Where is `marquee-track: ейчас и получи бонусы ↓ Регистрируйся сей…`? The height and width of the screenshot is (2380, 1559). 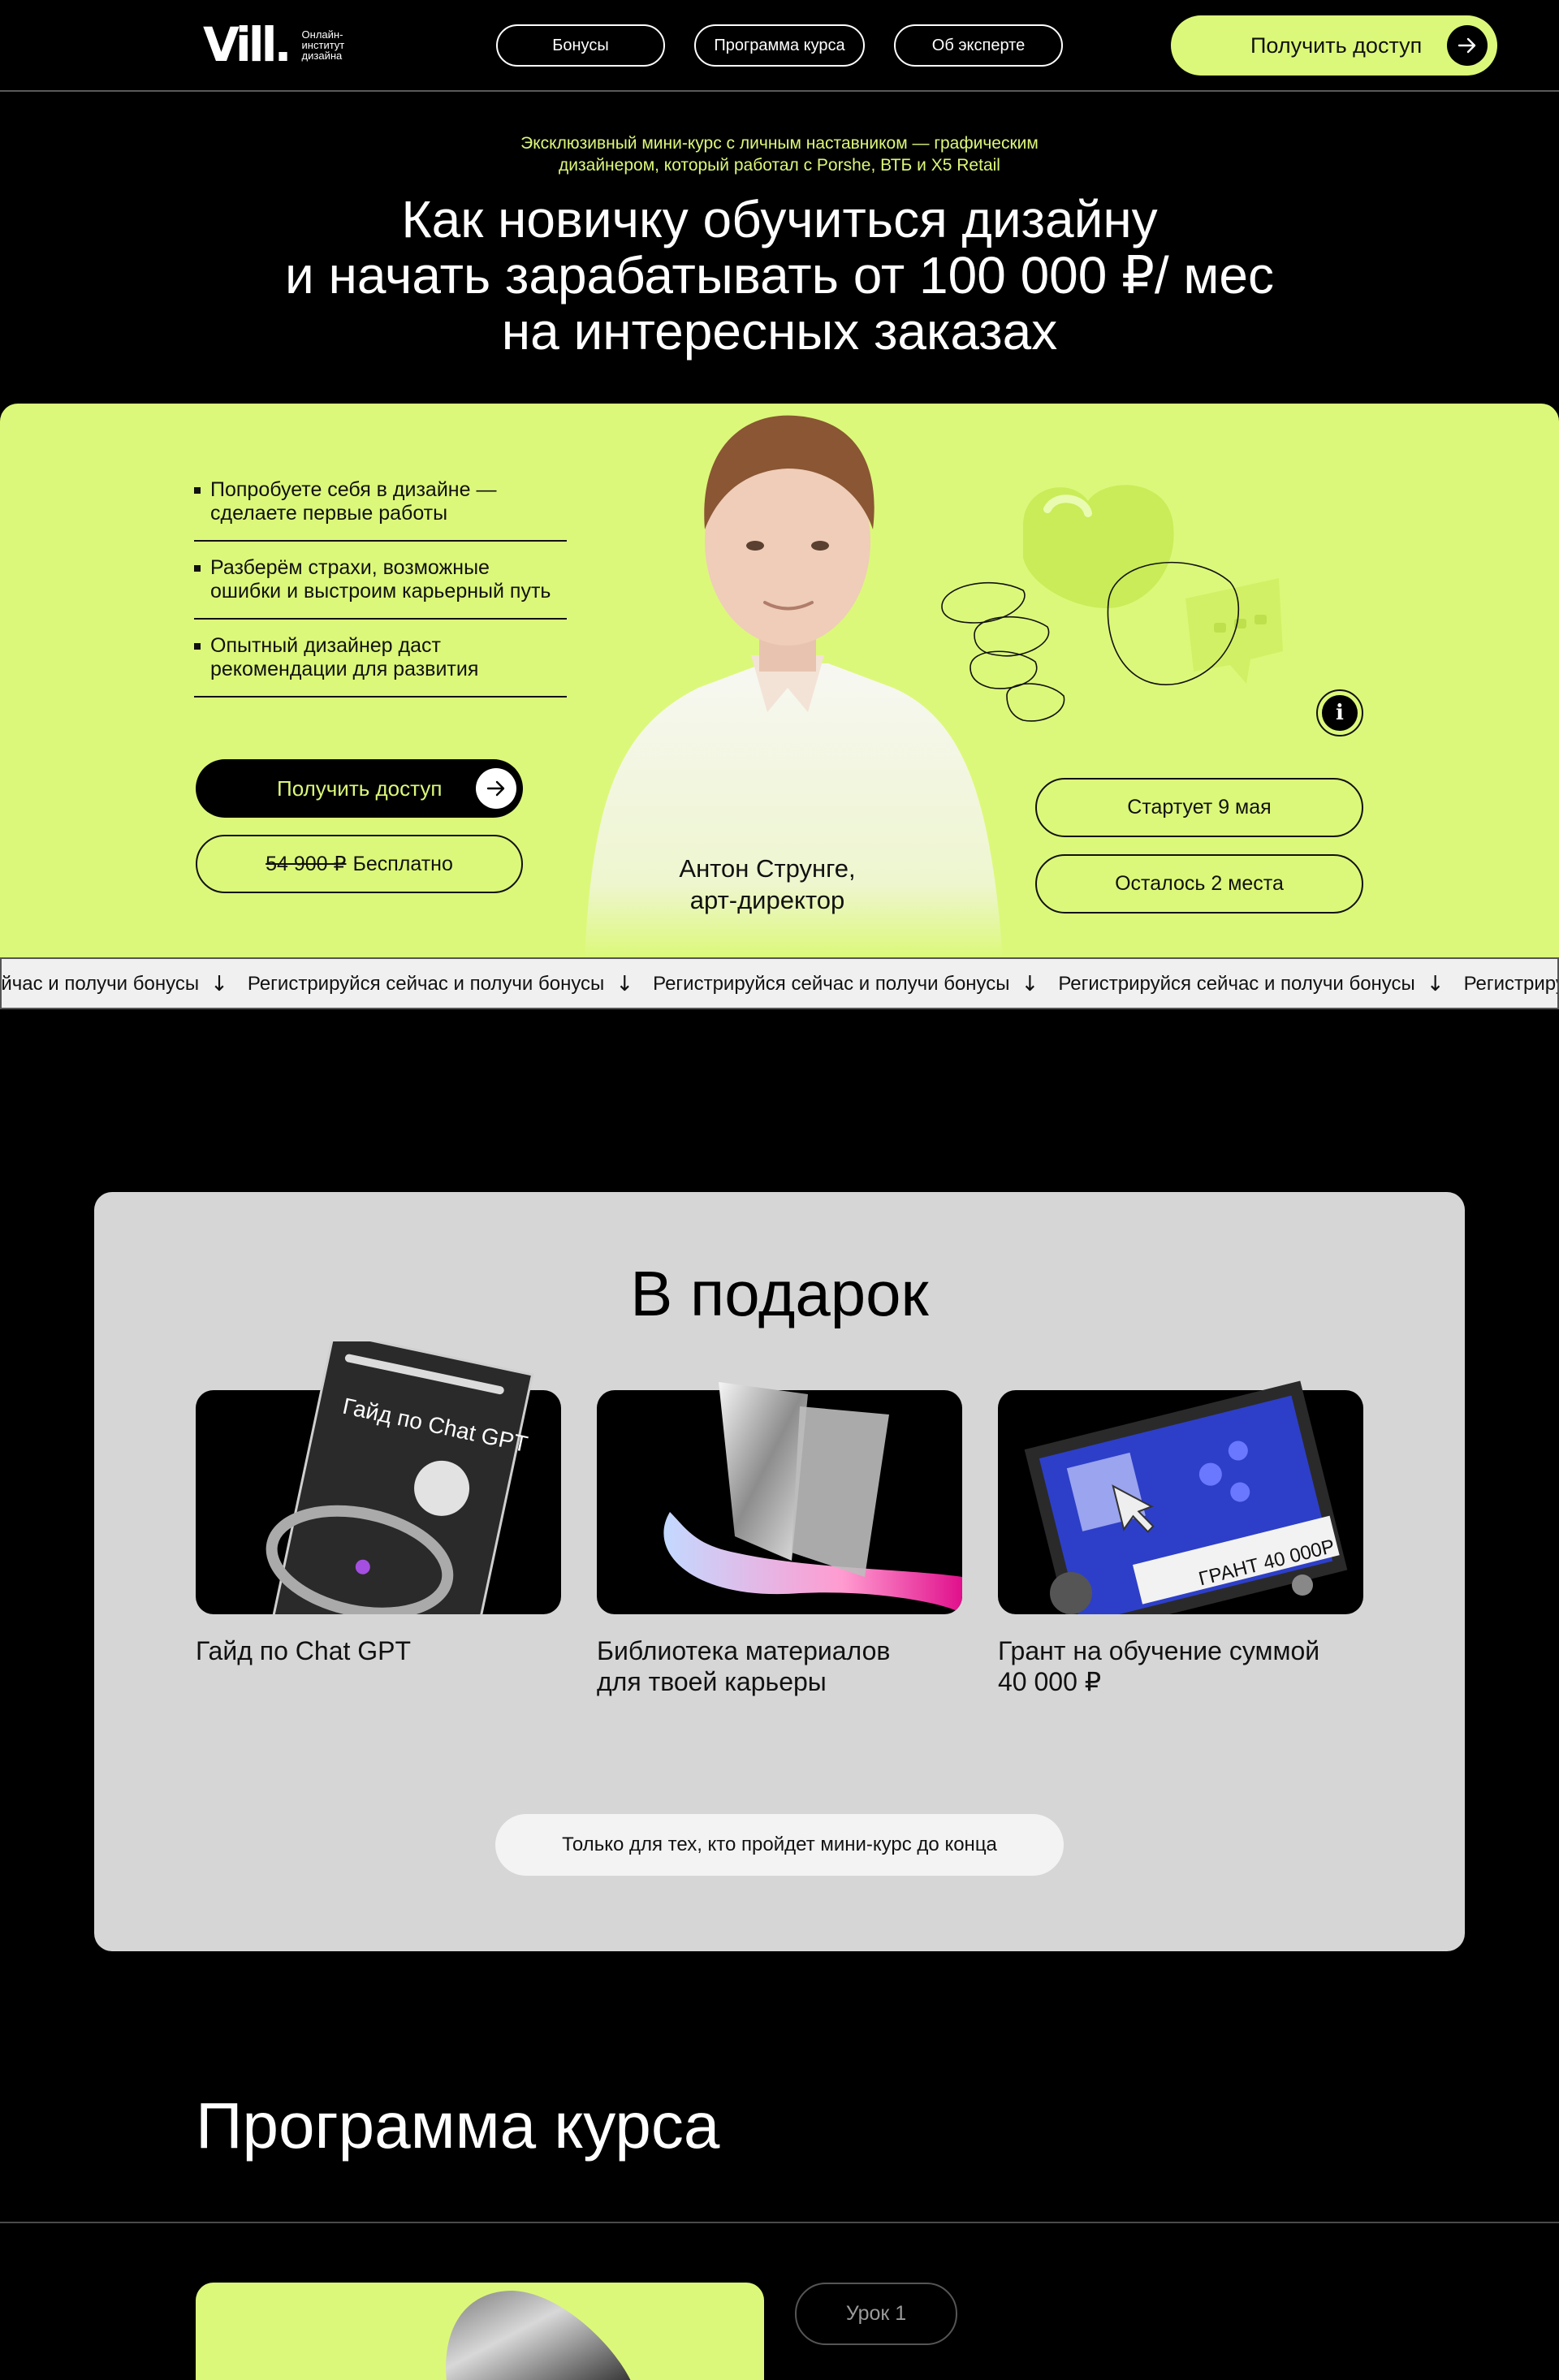
marquee-track: ейчас и получи бонусы ↓ Регистрируйся сей… is located at coordinates (778, 984).